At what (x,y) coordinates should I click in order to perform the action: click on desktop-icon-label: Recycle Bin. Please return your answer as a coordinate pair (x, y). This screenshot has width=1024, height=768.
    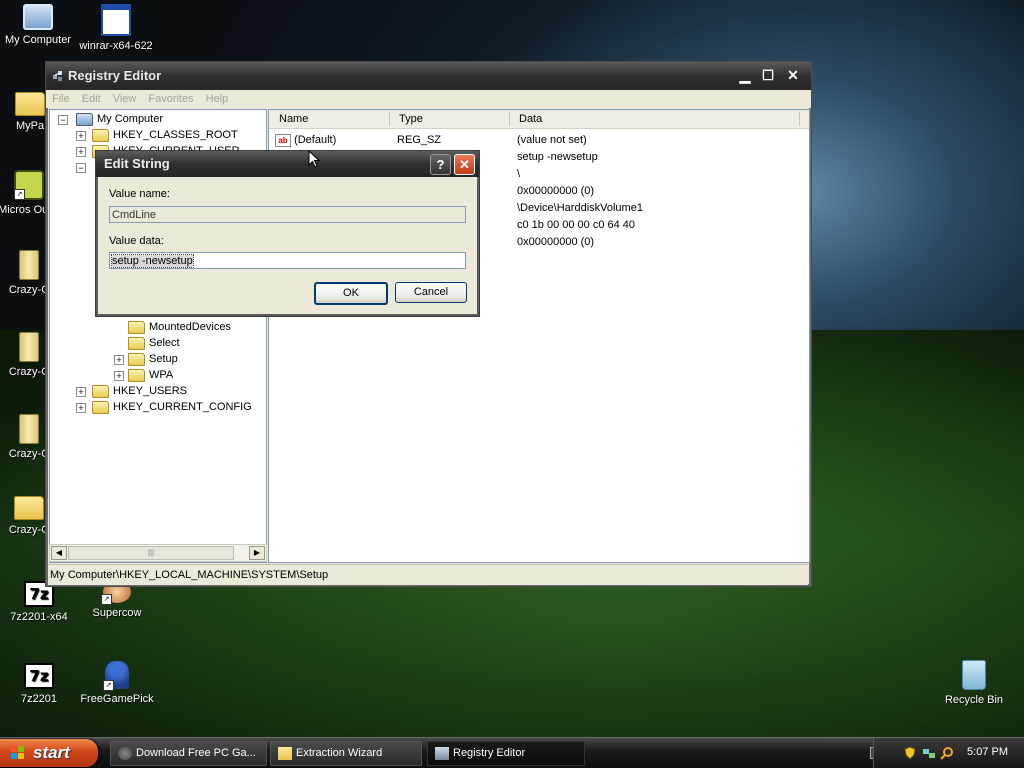
    Looking at the image, I should click on (974, 700).